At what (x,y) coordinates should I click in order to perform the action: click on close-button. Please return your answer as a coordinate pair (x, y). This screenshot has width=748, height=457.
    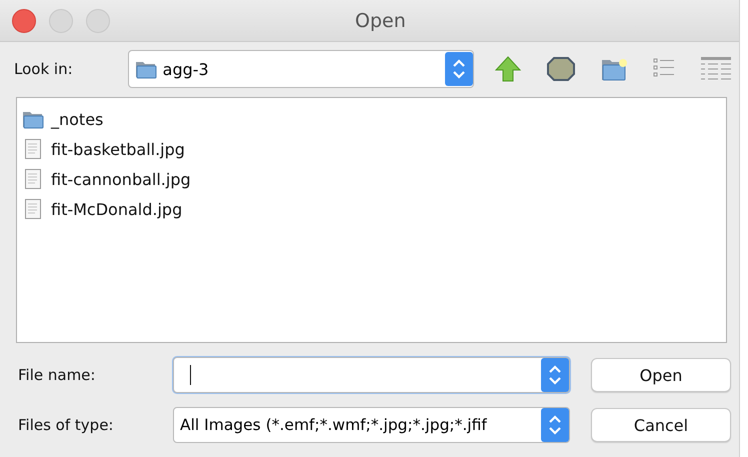
    Looking at the image, I should click on (24, 20).